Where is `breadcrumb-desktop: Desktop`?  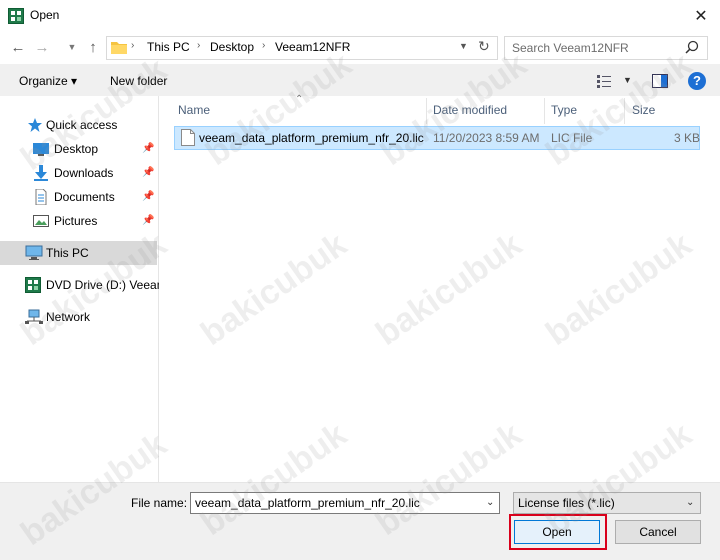
breadcrumb-desktop: Desktop is located at coordinates (232, 47).